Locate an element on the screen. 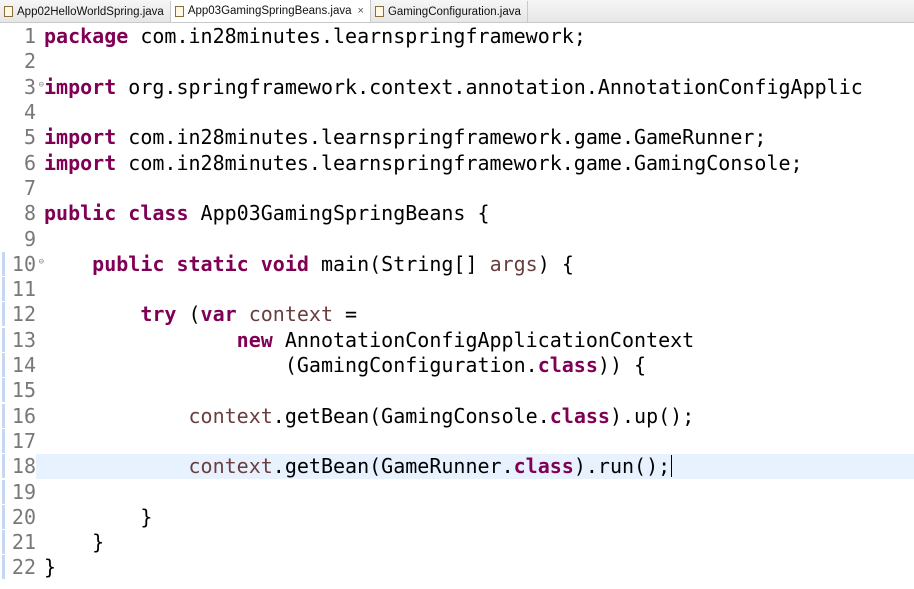  code-token: ( is located at coordinates (188, 314).